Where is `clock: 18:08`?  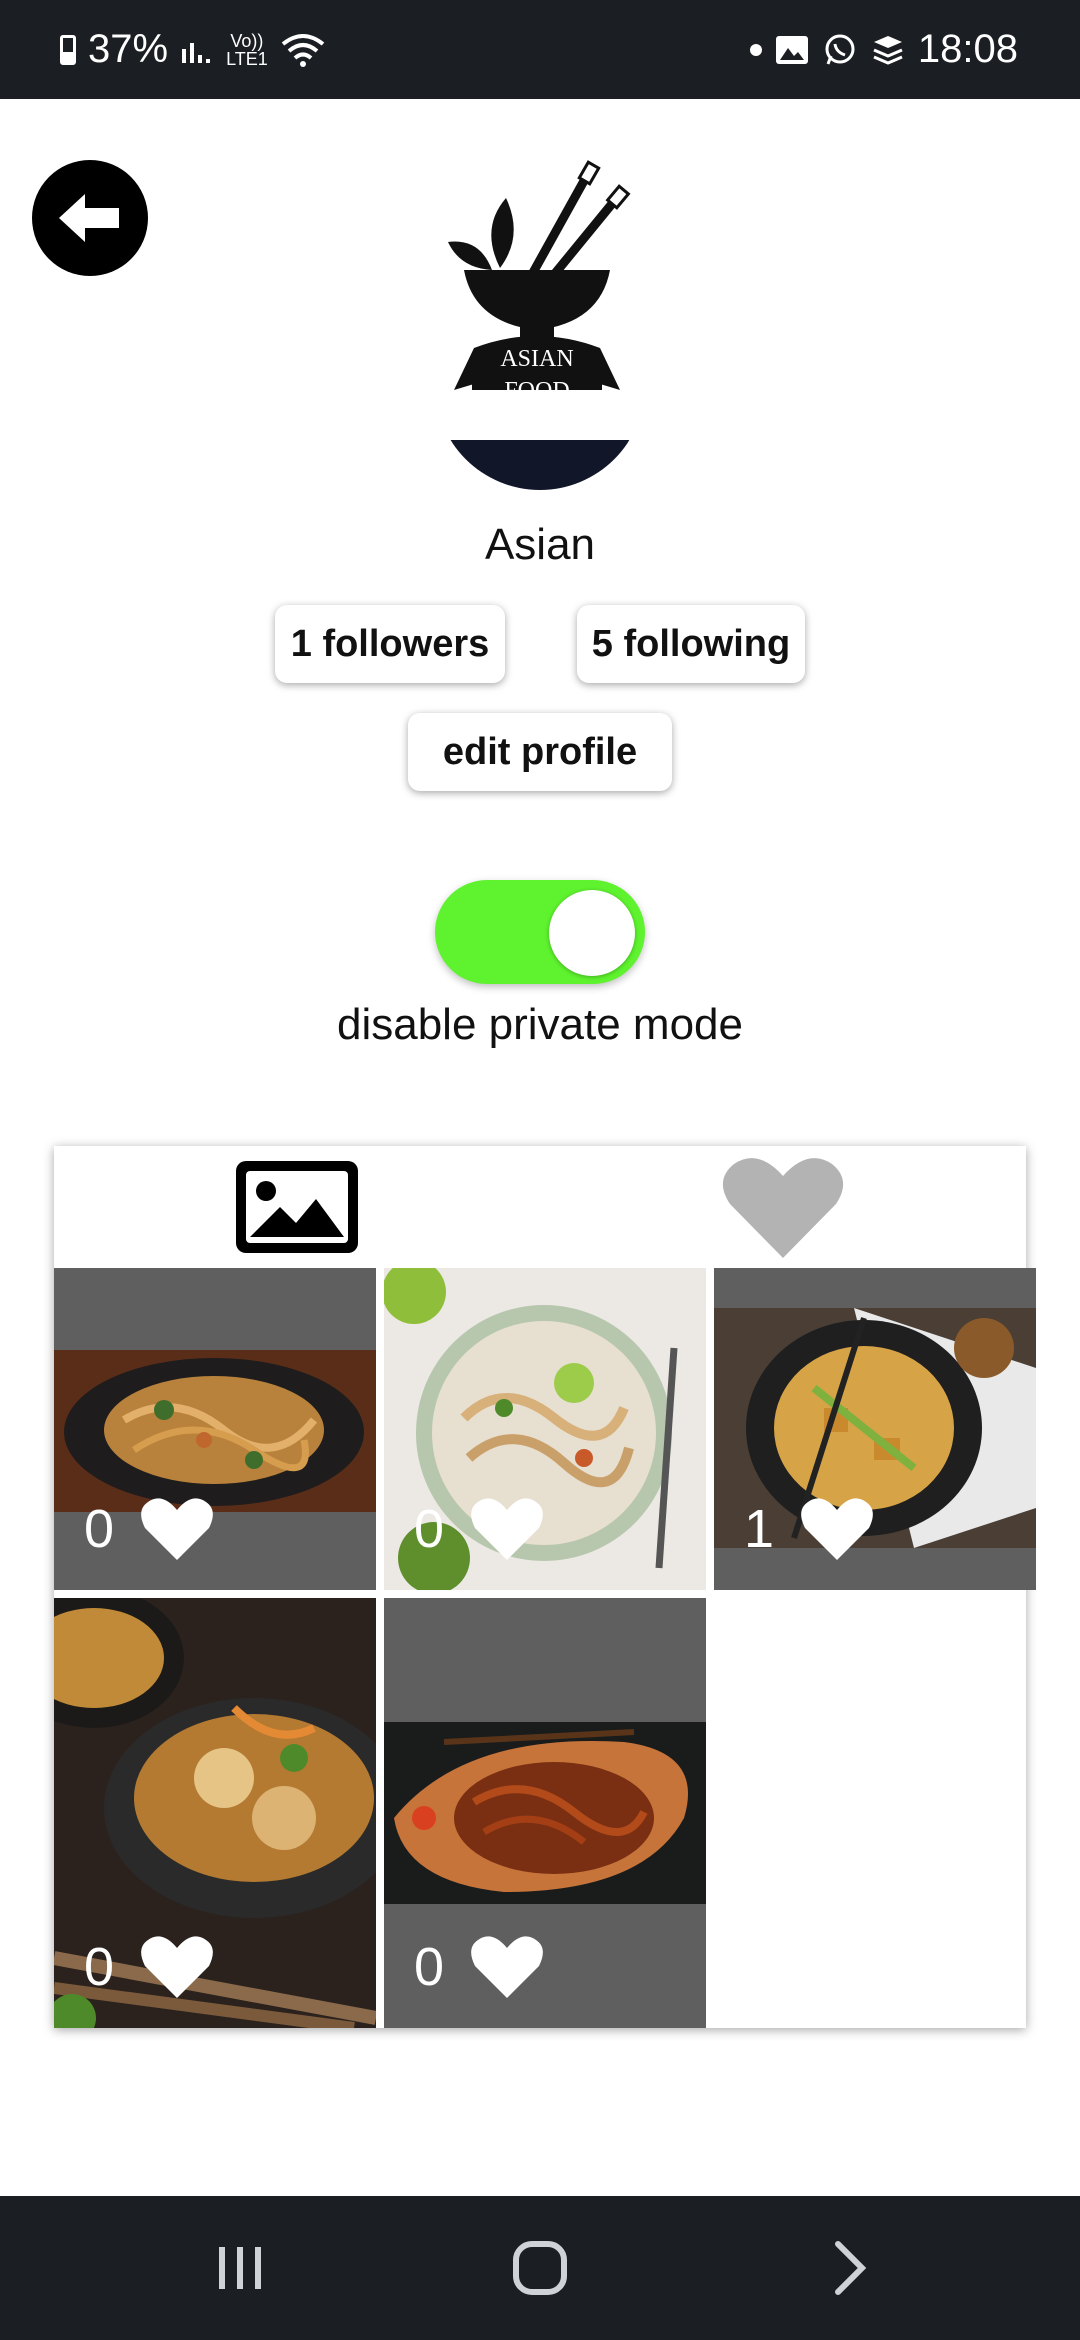
clock: 18:08 is located at coordinates (967, 49).